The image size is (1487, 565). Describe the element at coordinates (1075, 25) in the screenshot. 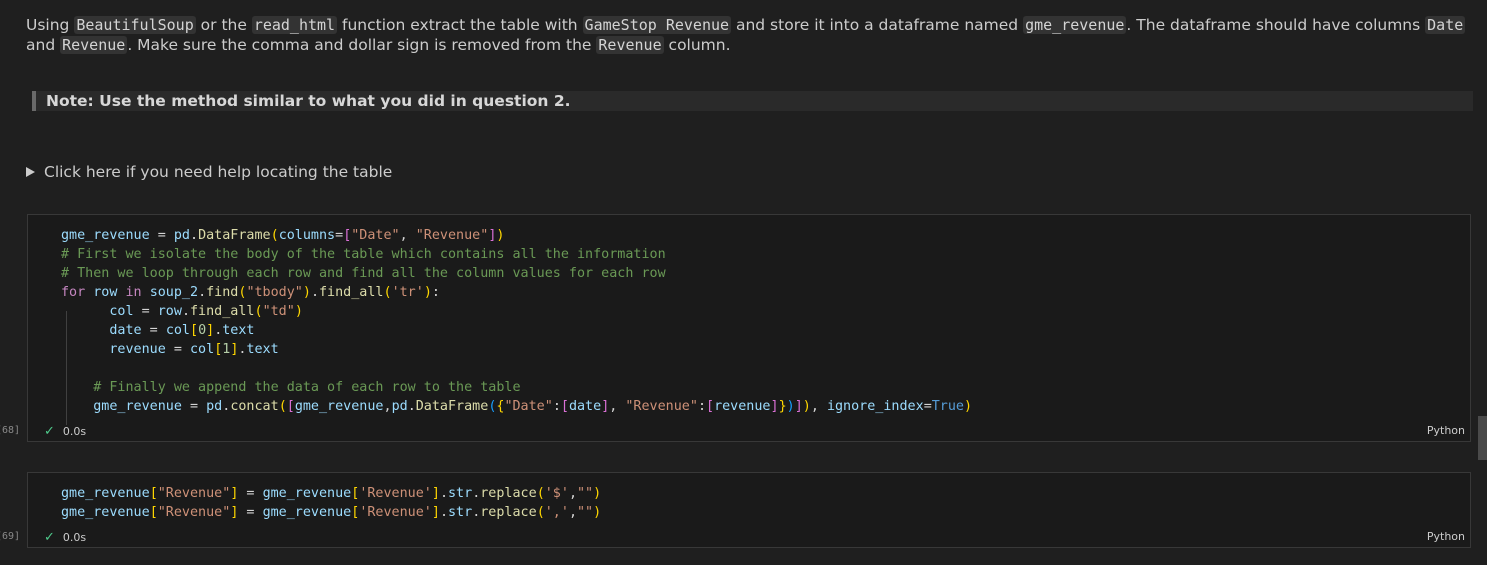

I see `inline-code: gme_revenue` at that location.